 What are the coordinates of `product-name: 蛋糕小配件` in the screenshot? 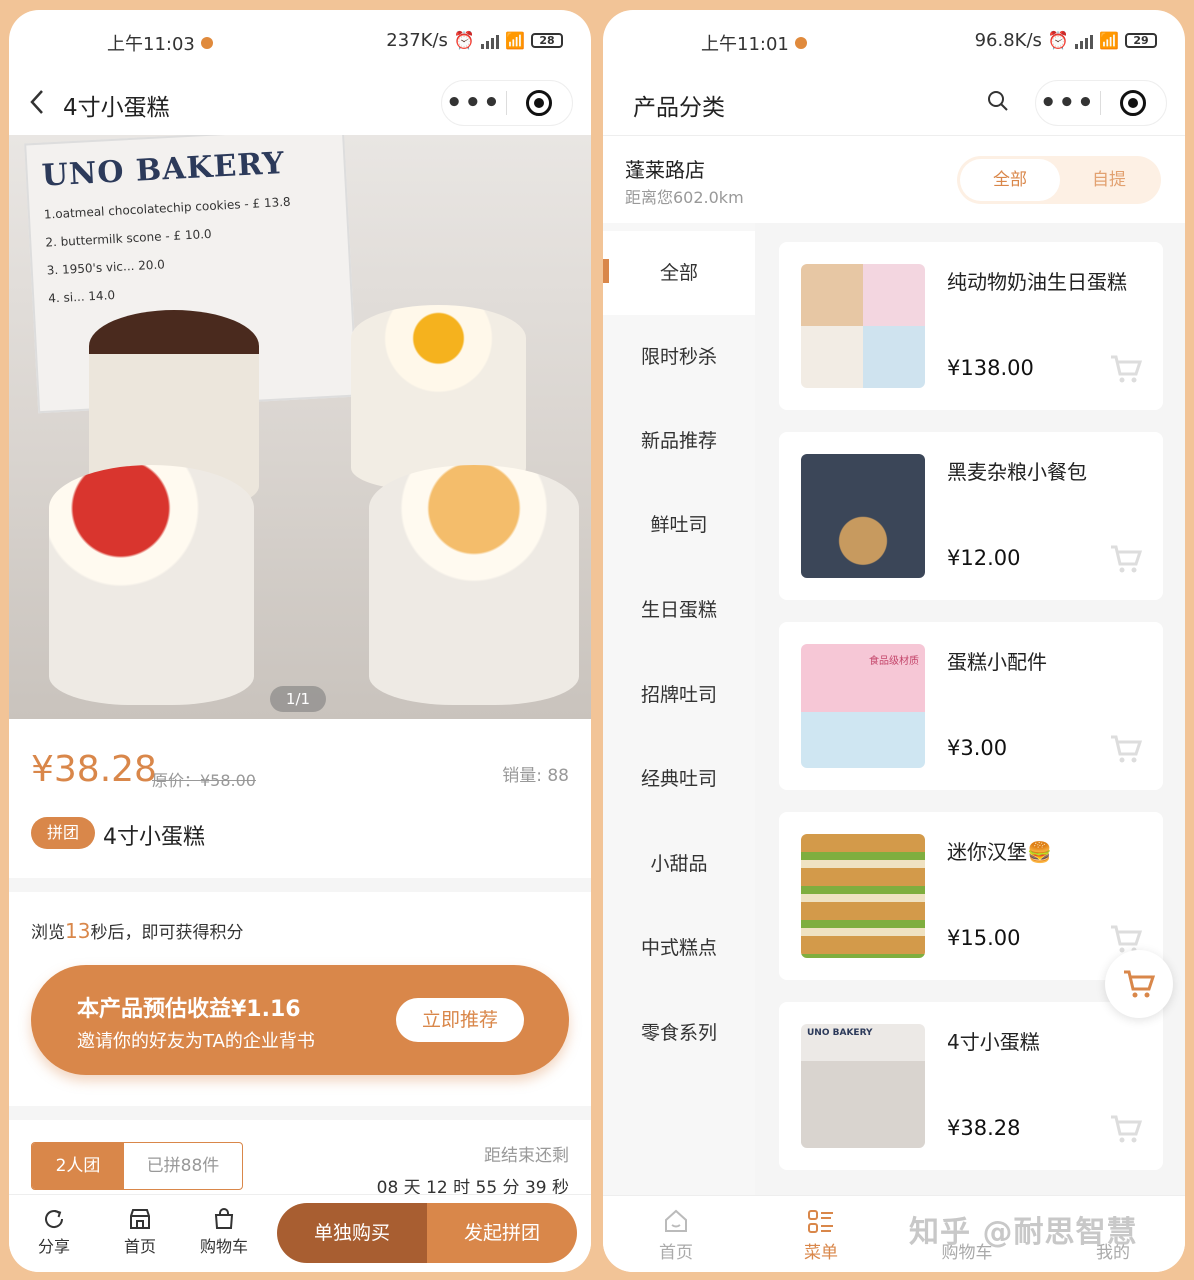 It's located at (997, 662).